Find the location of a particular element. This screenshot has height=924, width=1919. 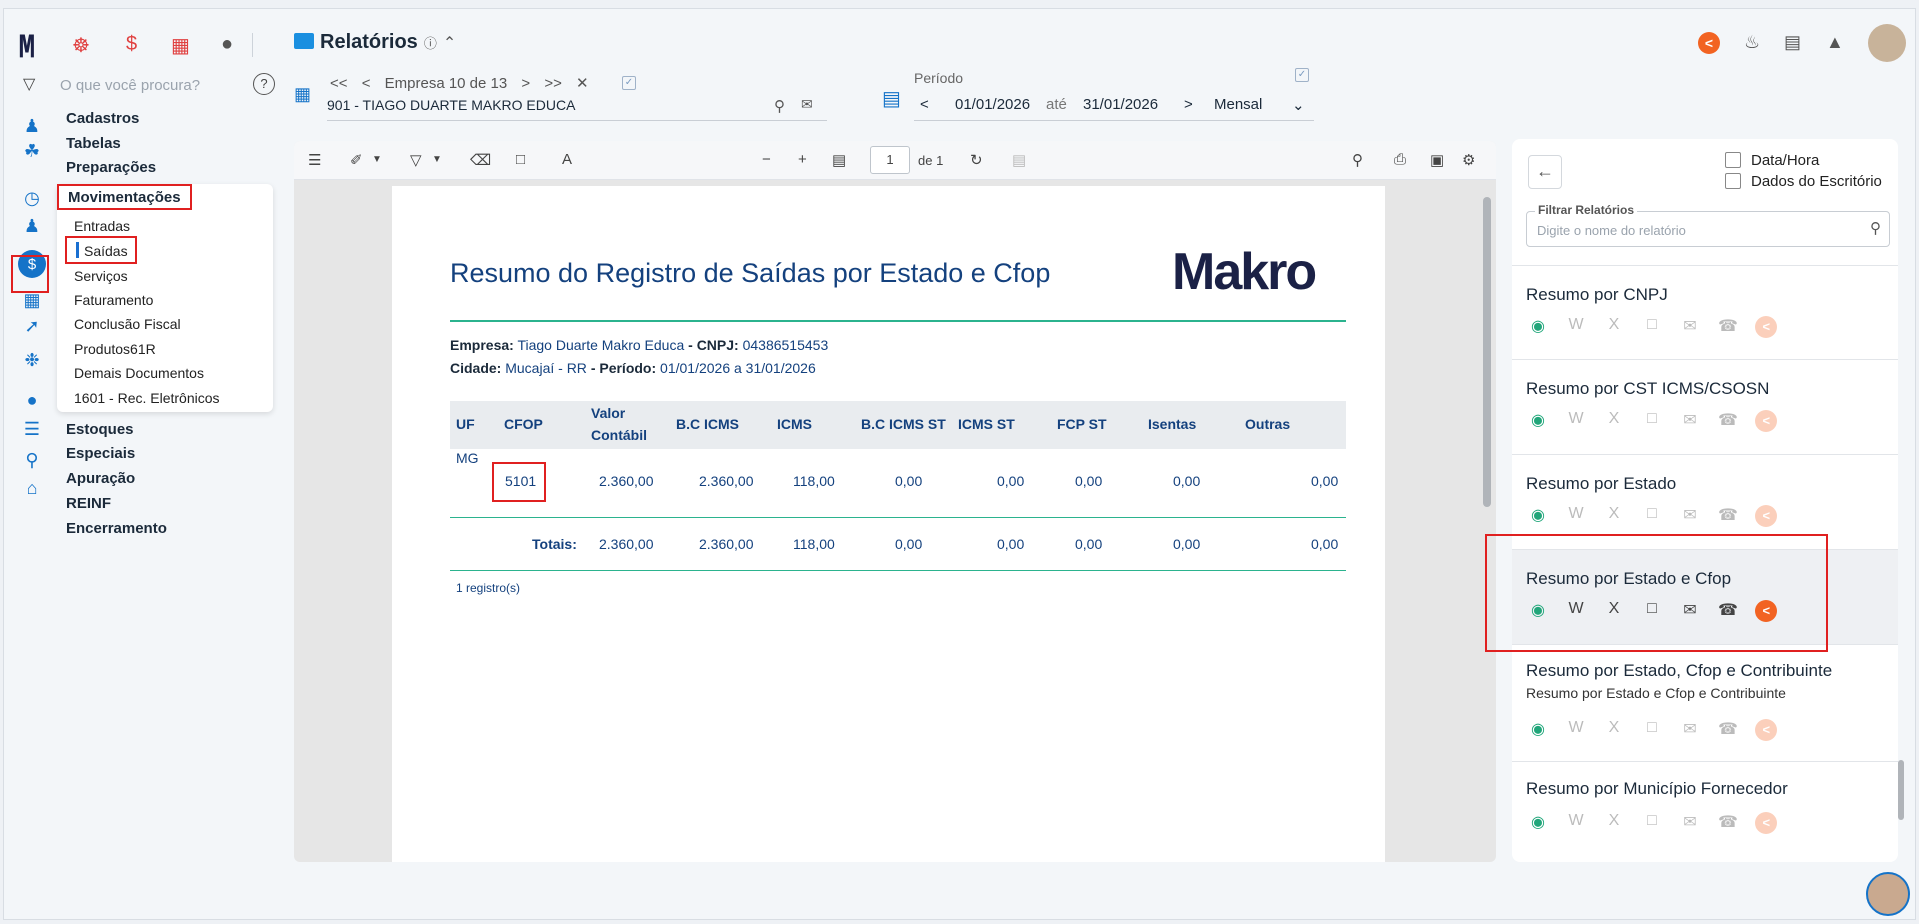

calendar-icon: ▤ is located at coordinates (891, 98).